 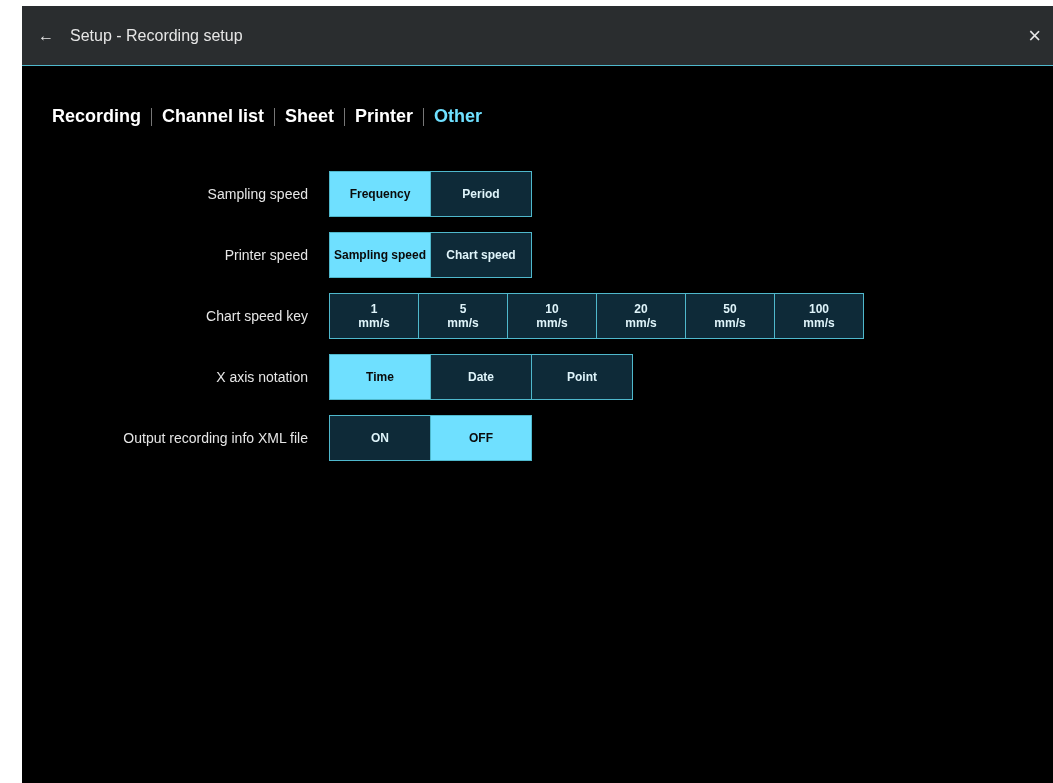 What do you see at coordinates (463, 316) in the screenshot?
I see `option-button: 5 mm/s` at bounding box center [463, 316].